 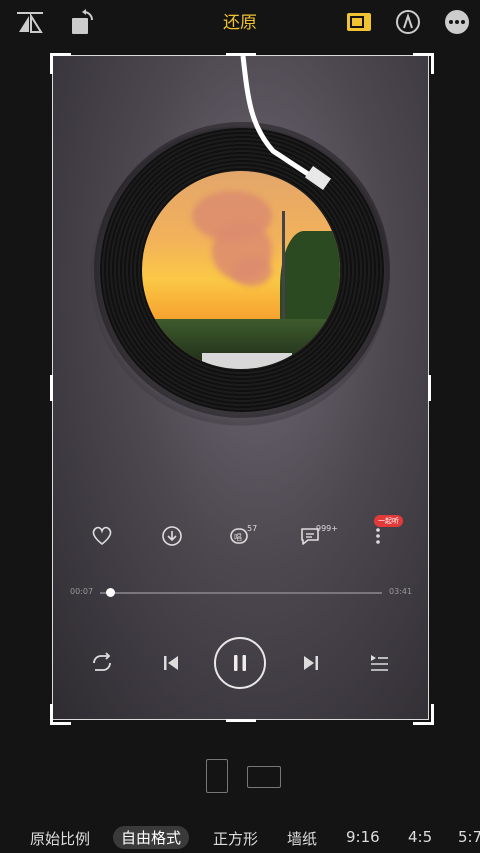 I want to click on svg-text: 唱, so click(x=238, y=537).